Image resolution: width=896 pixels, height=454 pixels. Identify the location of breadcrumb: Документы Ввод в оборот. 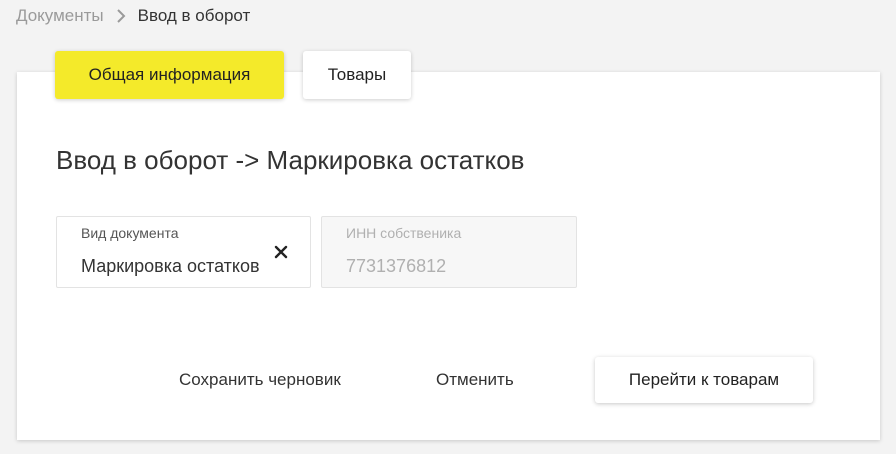
(133, 16).